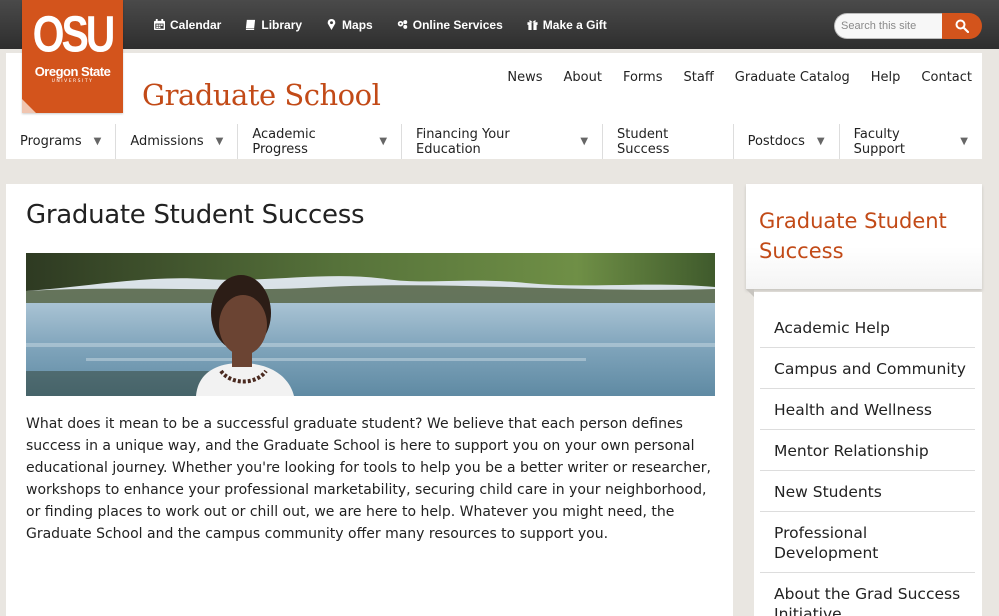 The height and width of the screenshot is (616, 999). What do you see at coordinates (51, 141) in the screenshot?
I see `primary-nav-label: Programs` at bounding box center [51, 141].